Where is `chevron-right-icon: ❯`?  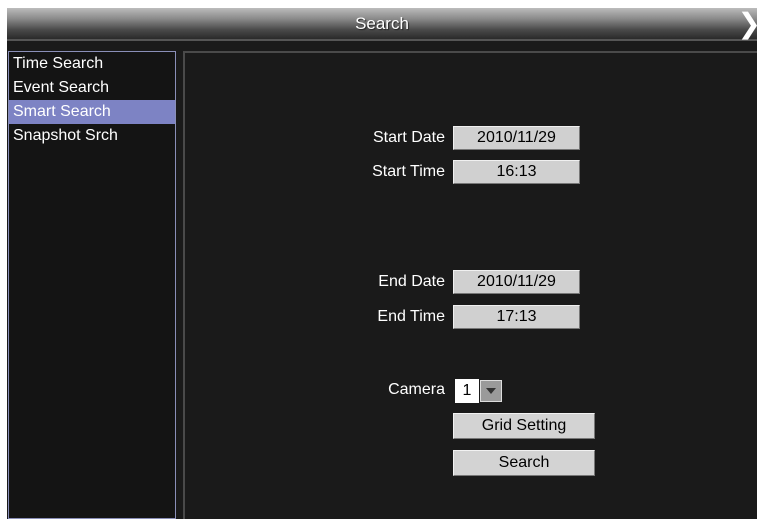
chevron-right-icon: ❯ is located at coordinates (747, 24).